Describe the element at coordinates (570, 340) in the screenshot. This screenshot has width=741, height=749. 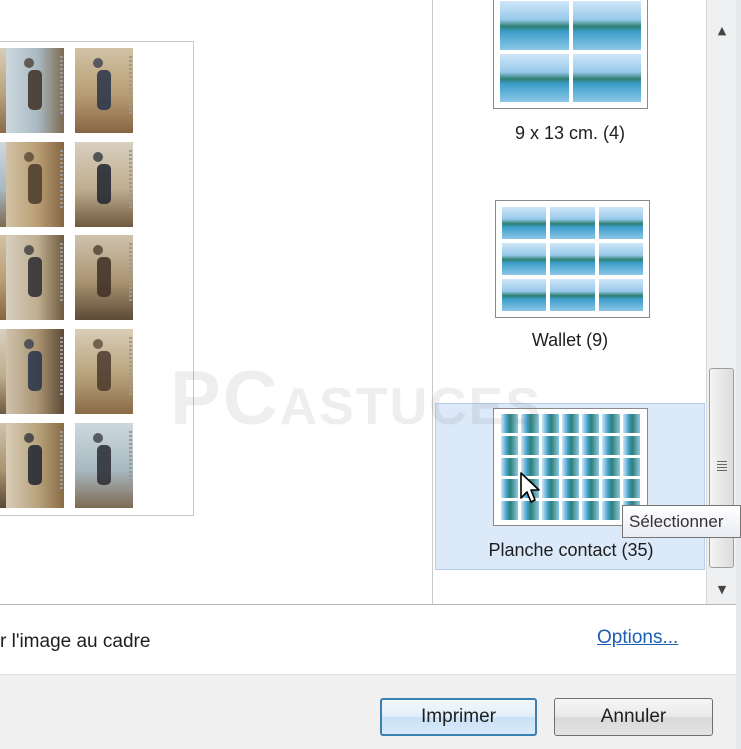
I see `layout-label-wallet: Wallet (9)` at that location.